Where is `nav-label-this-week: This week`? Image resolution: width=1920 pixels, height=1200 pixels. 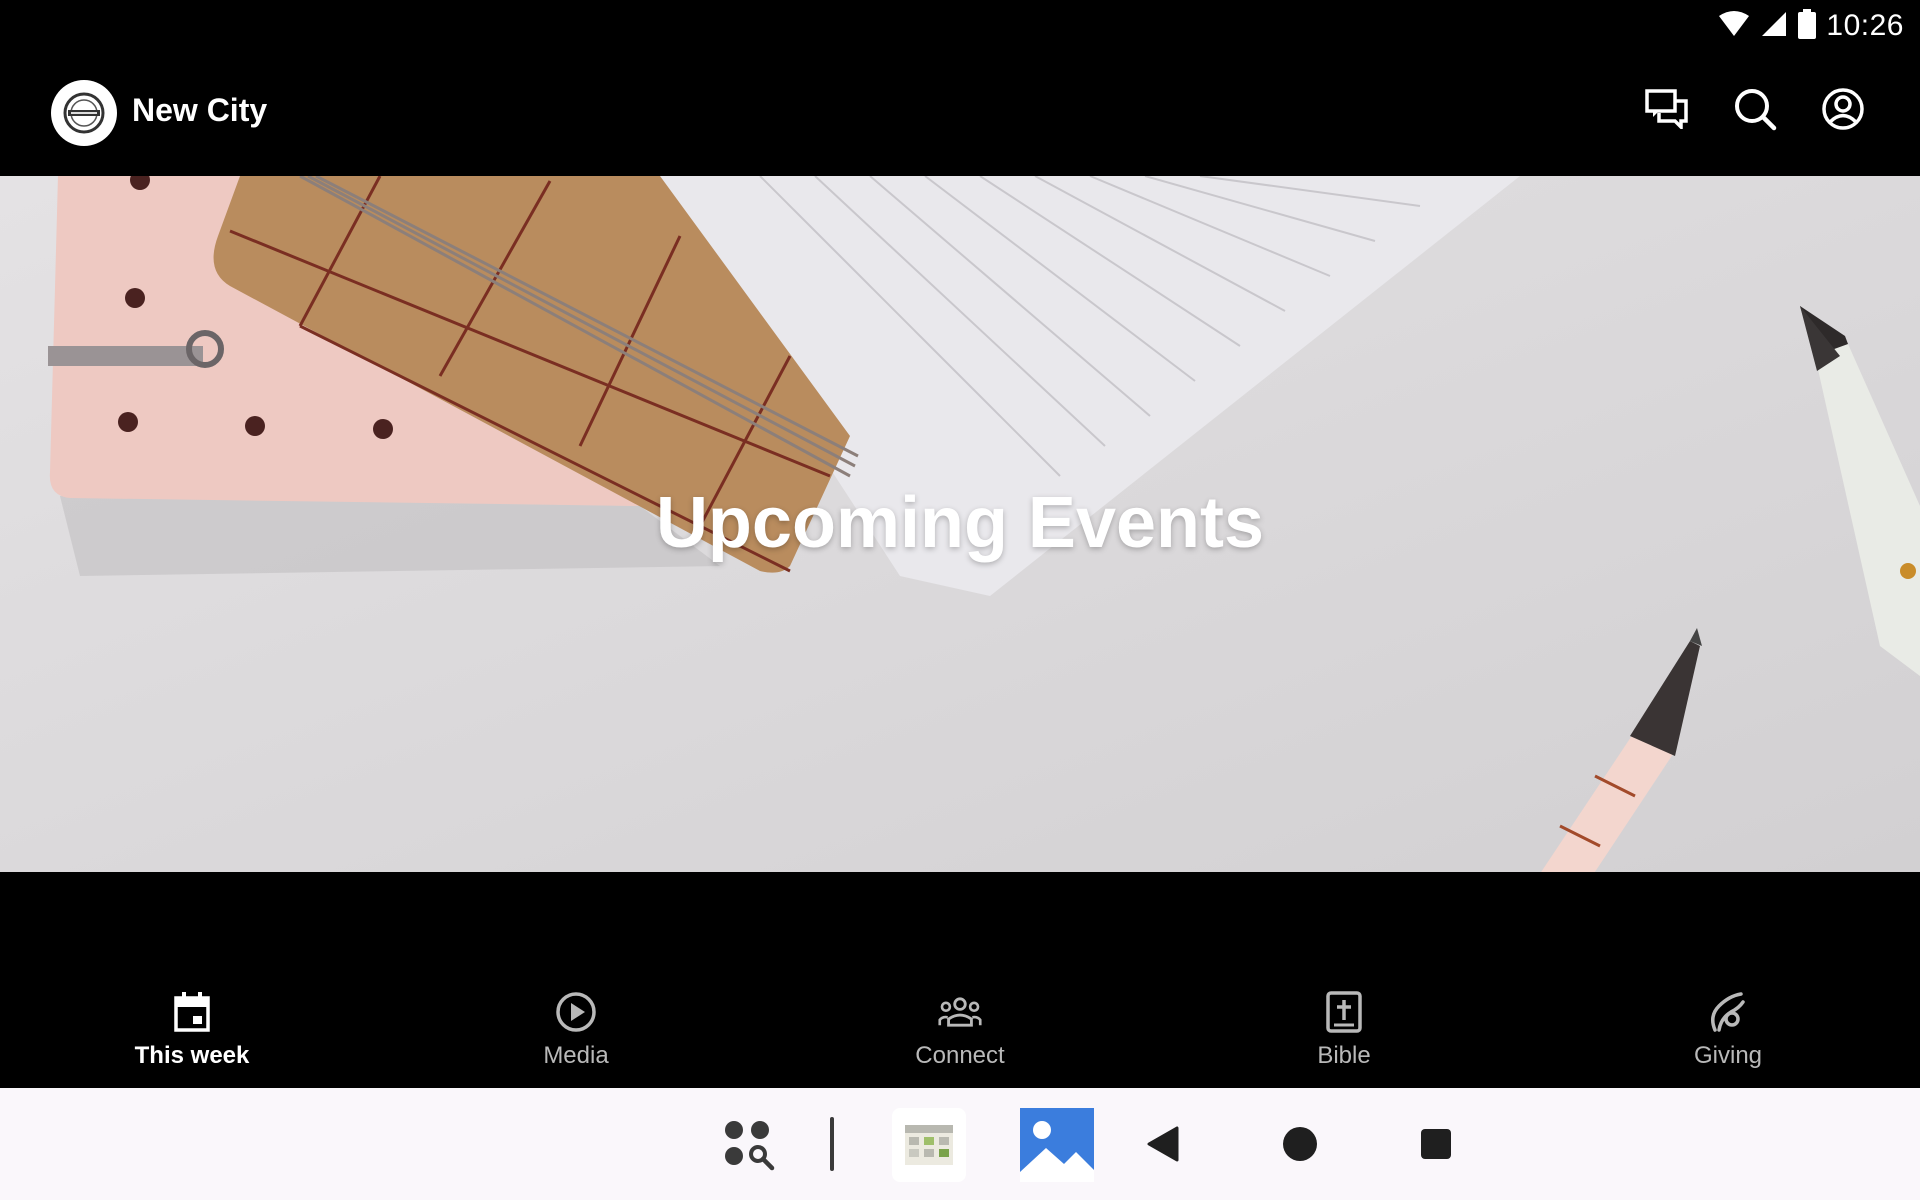
nav-label-this-week: This week is located at coordinates (192, 1055).